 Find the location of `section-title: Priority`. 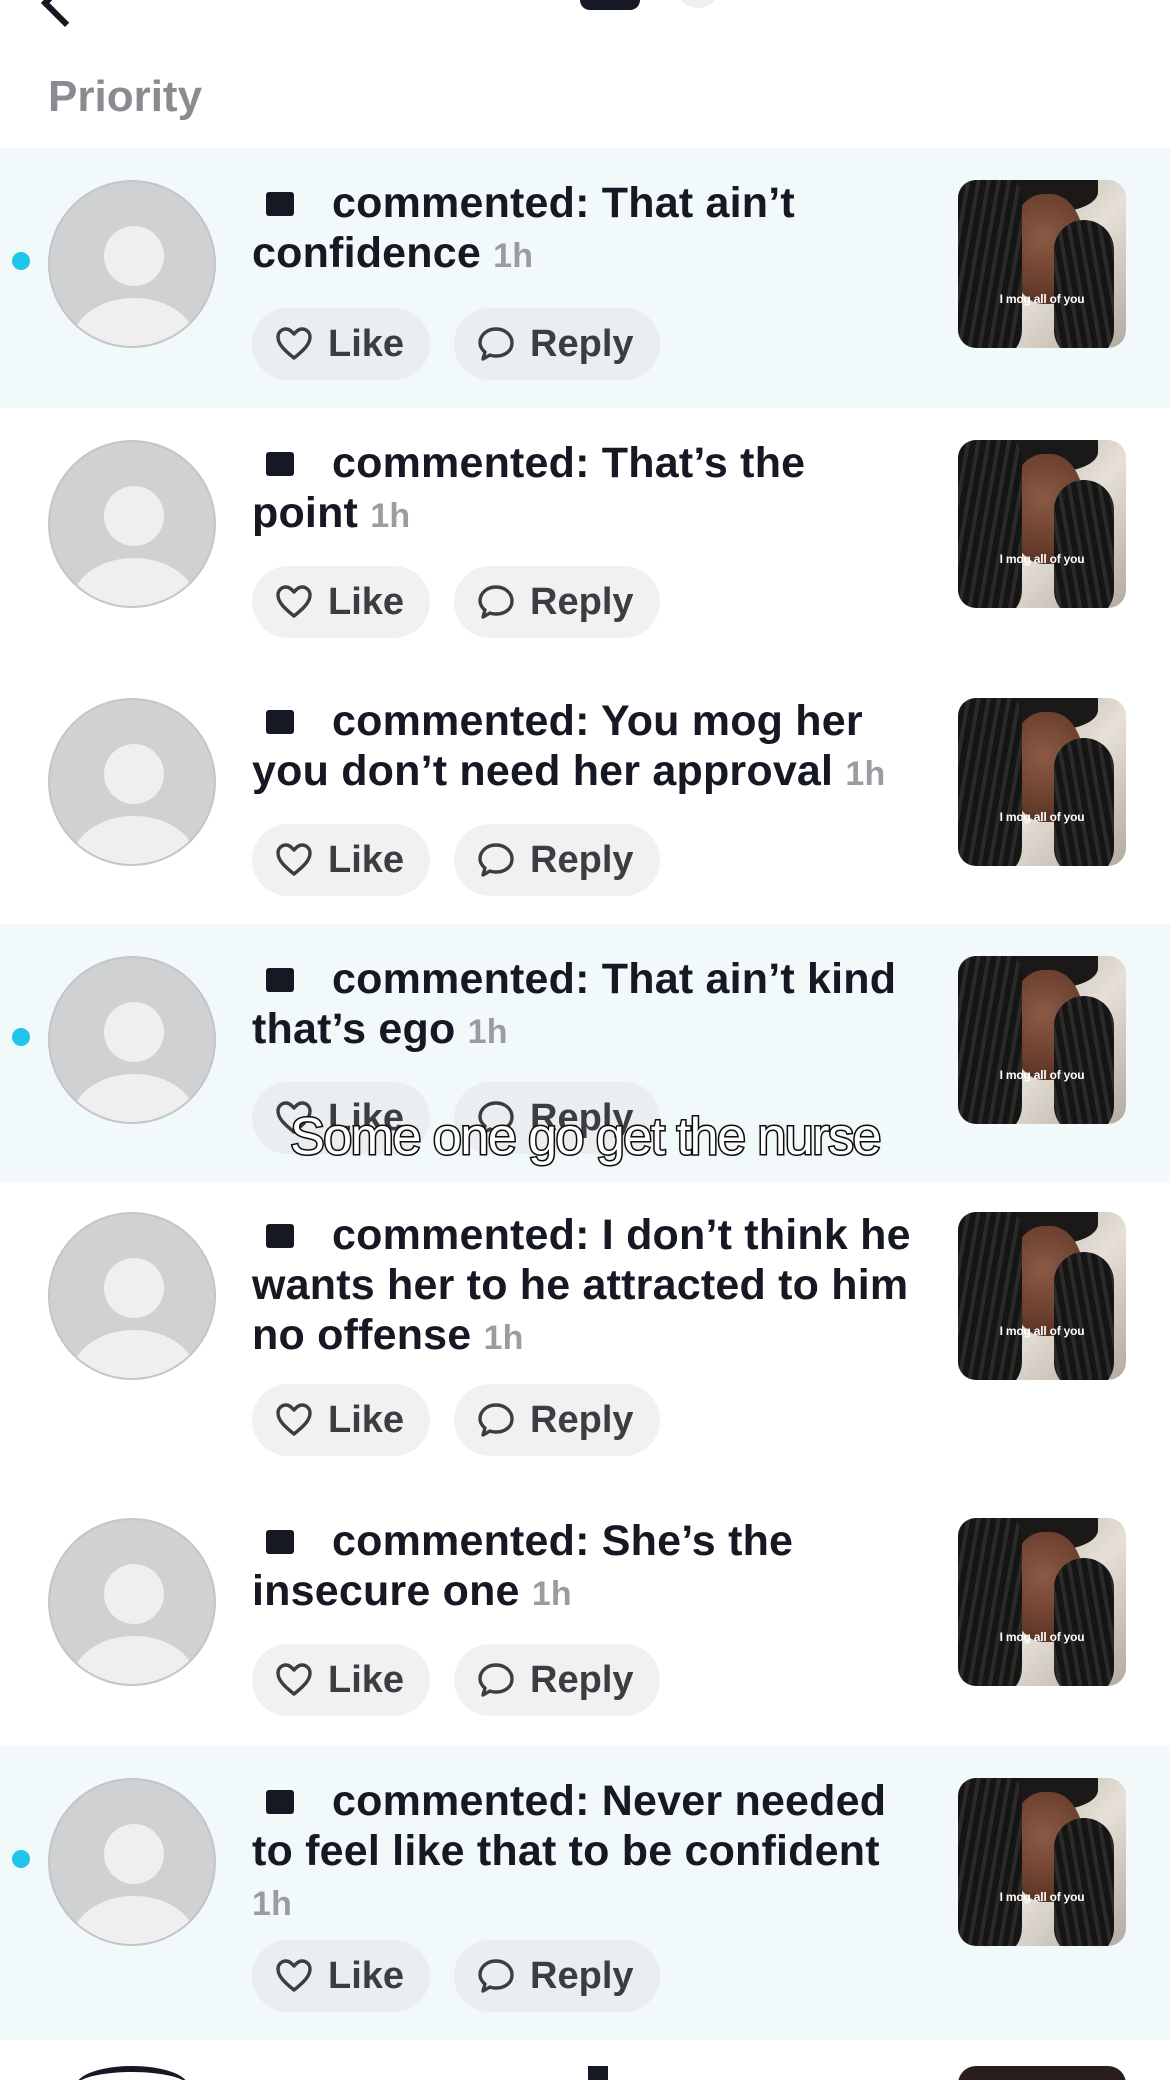

section-title: Priority is located at coordinates (125, 96).